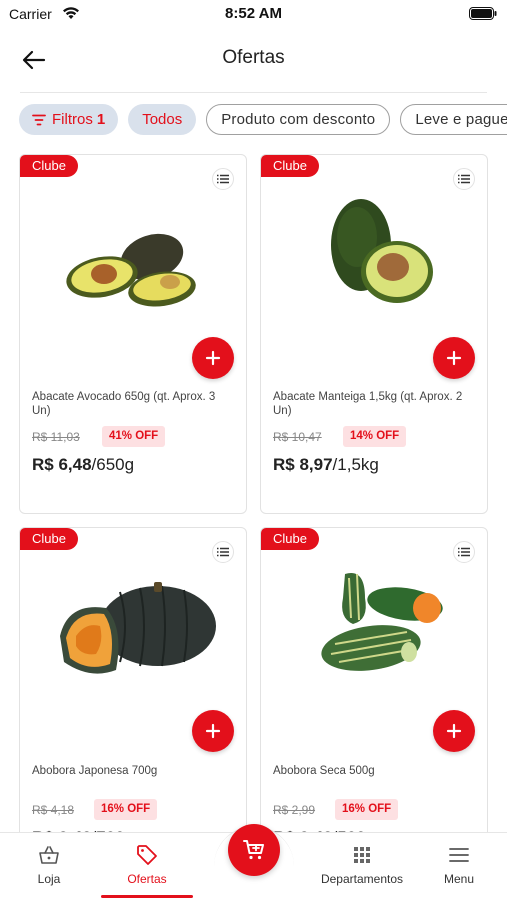 This screenshot has width=507, height=900. I want to click on nav-loja: Loja, so click(49, 864).